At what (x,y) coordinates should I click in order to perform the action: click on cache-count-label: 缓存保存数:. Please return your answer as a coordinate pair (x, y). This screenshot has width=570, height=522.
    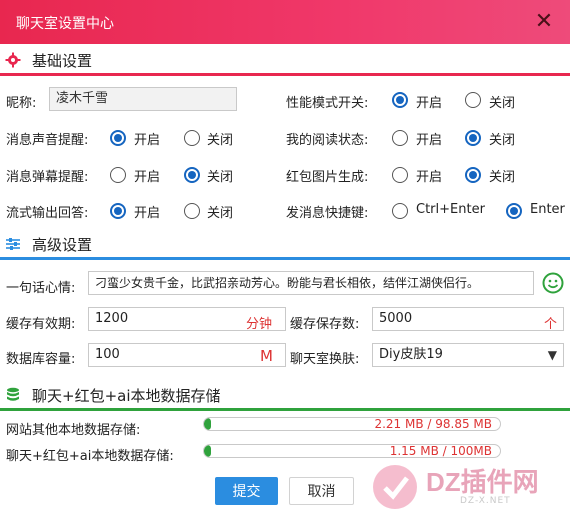
    Looking at the image, I should click on (325, 324).